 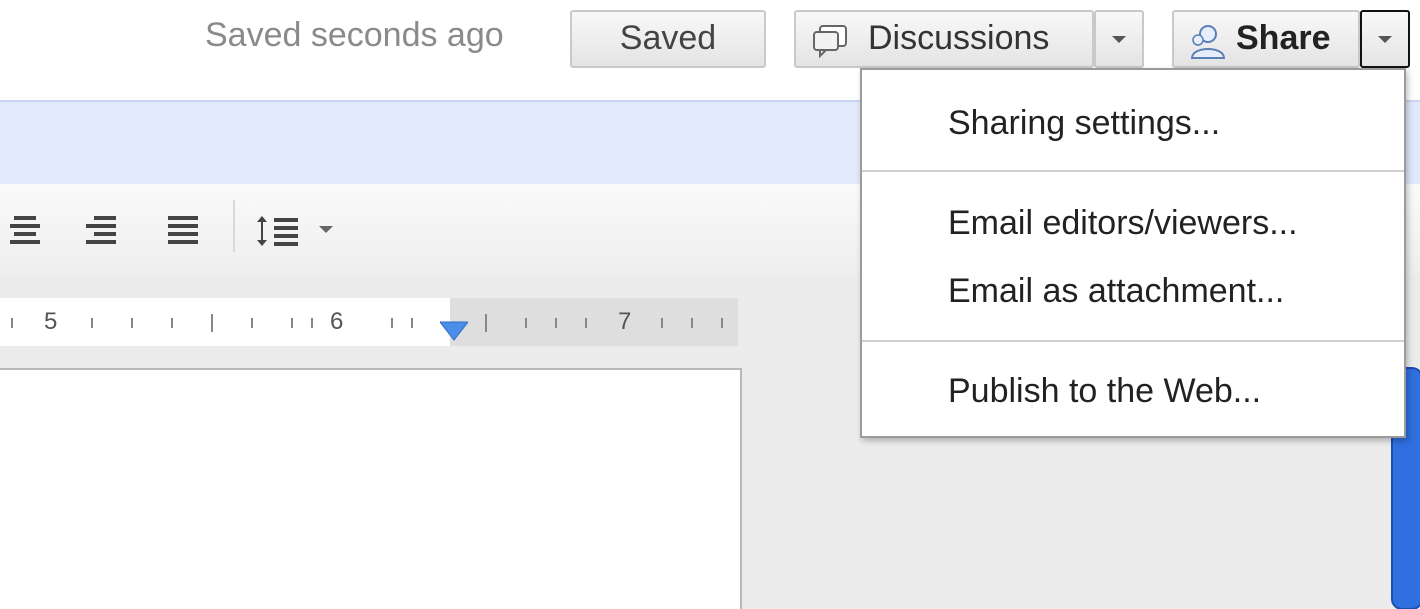 I want to click on ruler-number: 6, so click(x=337, y=321).